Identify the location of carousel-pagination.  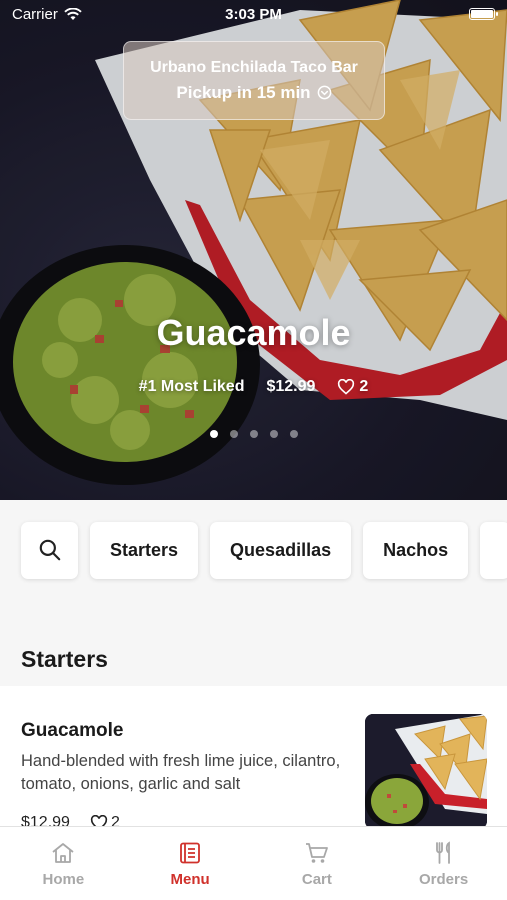
(253, 434).